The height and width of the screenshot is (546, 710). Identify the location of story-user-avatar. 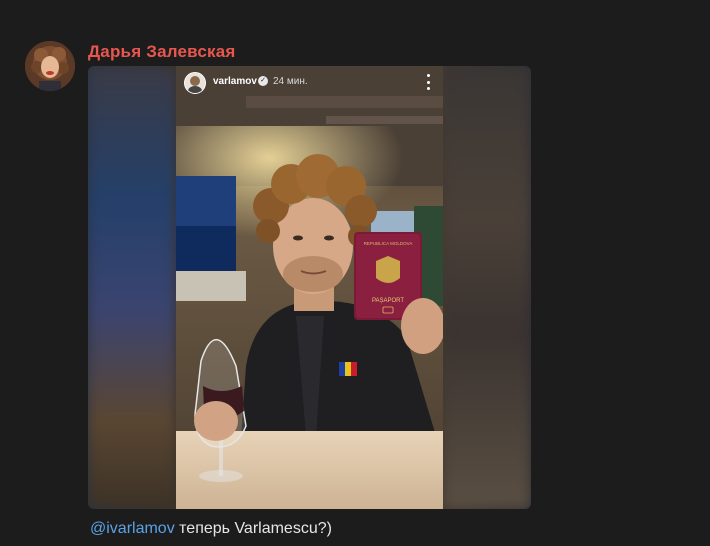
(195, 83).